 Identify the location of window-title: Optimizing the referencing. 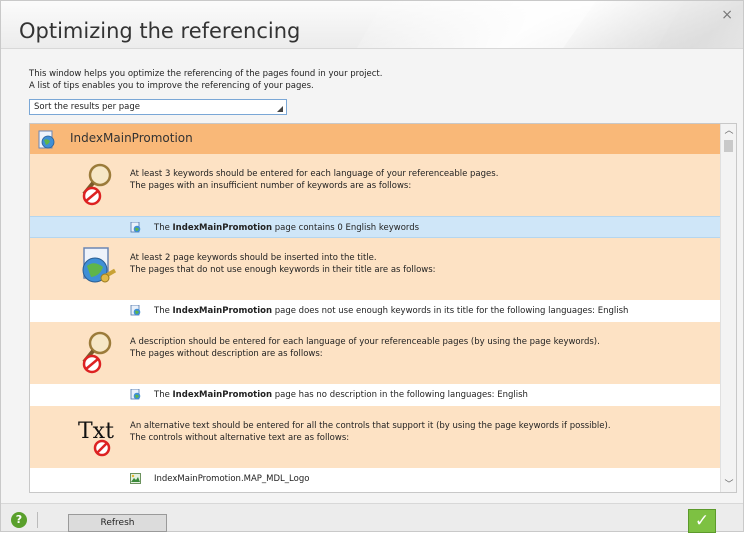
(160, 31).